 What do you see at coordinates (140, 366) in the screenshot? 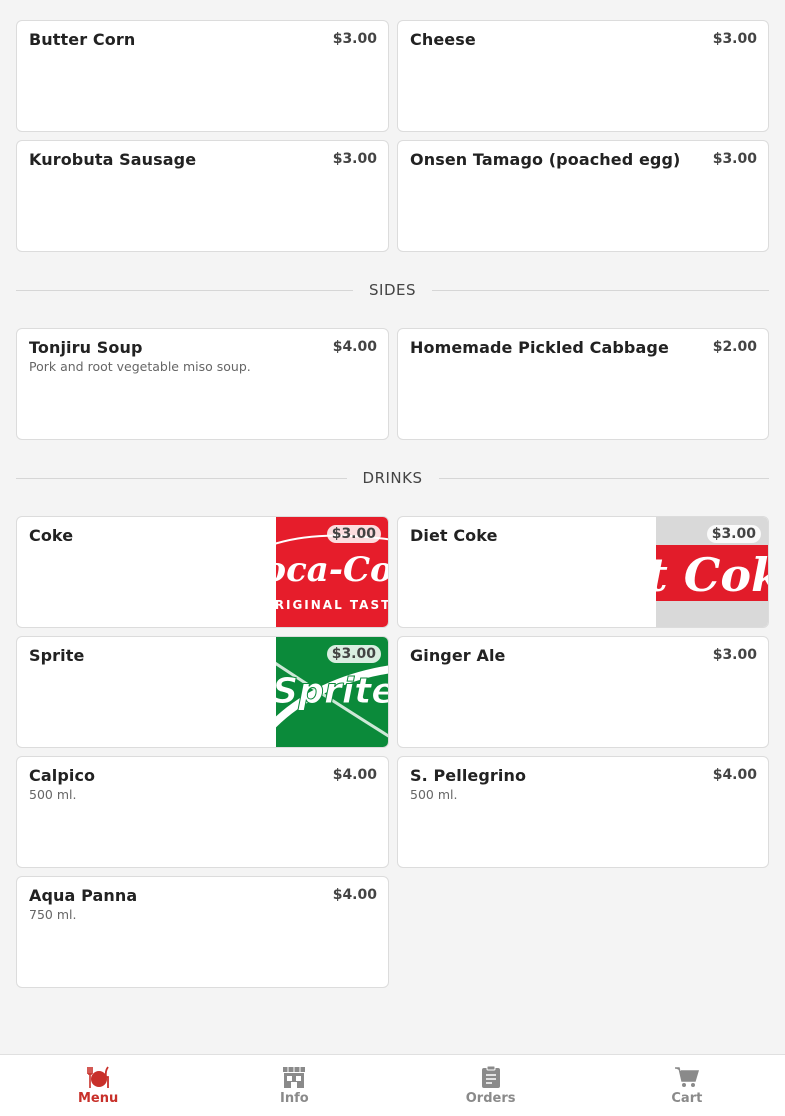
I see `item-description: Pork and root vegetable miso soup.` at bounding box center [140, 366].